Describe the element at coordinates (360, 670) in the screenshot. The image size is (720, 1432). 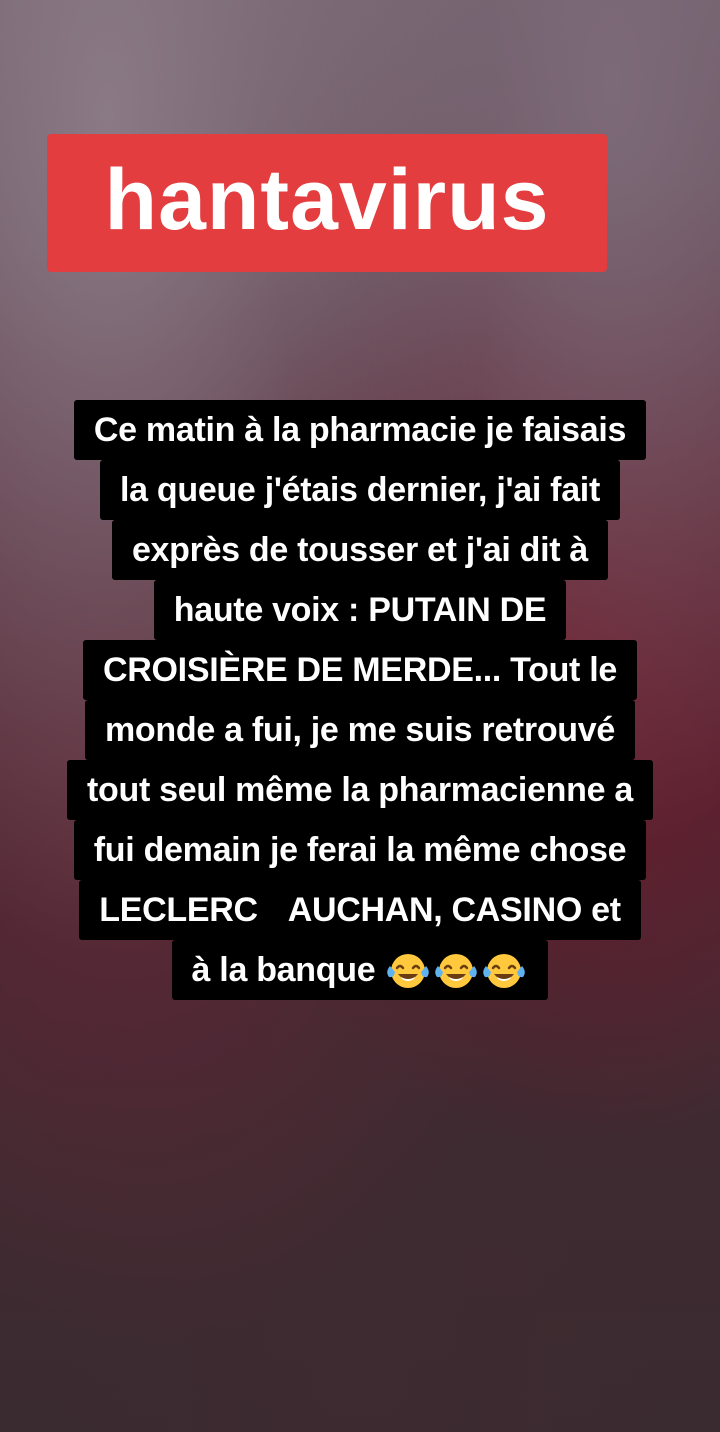
I see `caption-line-5: CROISIÈRE DE MERDE... Tout le` at that location.